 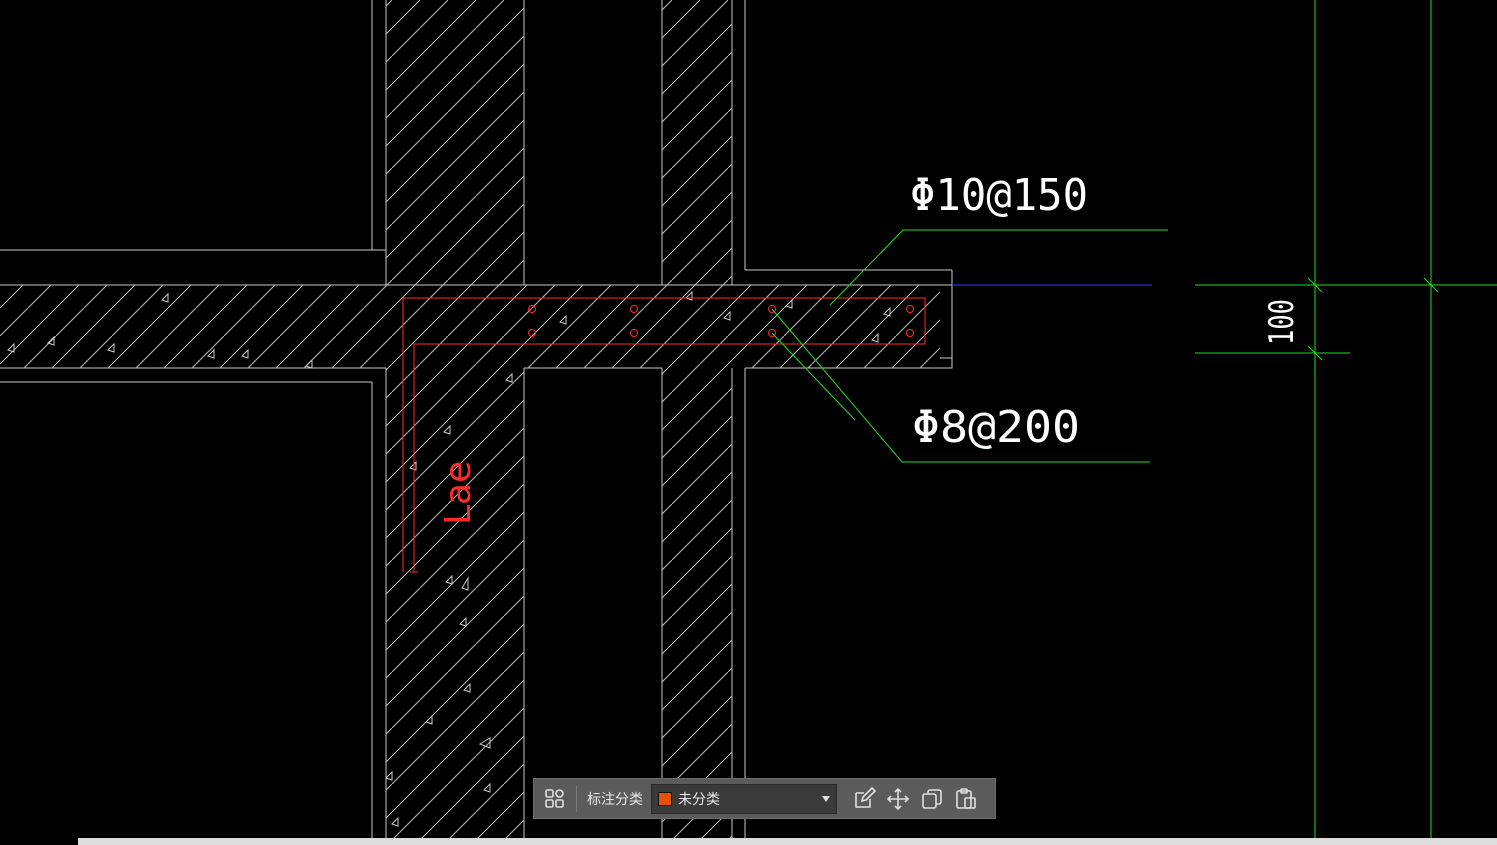 What do you see at coordinates (458, 493) in the screenshot?
I see `anchor-length-label: Lae` at bounding box center [458, 493].